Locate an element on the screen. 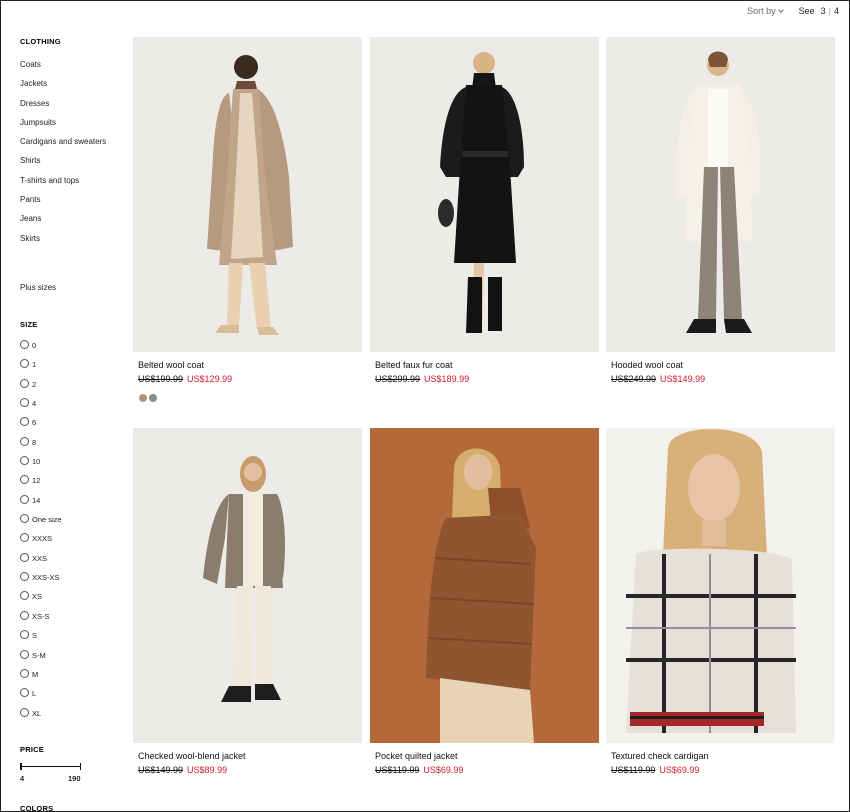  view-4-columns-option: 4 is located at coordinates (836, 11).